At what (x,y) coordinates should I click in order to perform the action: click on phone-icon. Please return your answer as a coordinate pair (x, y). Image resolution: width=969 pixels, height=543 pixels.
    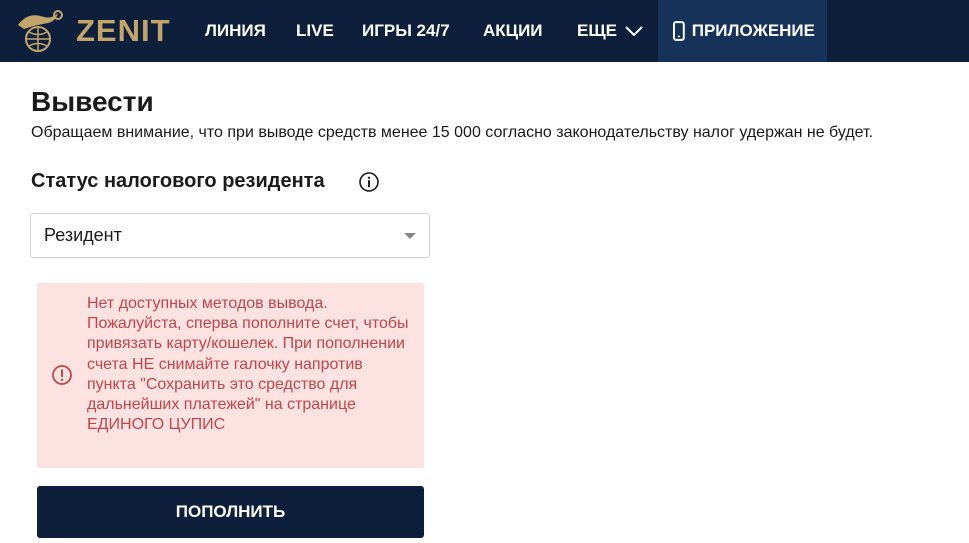
    Looking at the image, I should click on (678, 31).